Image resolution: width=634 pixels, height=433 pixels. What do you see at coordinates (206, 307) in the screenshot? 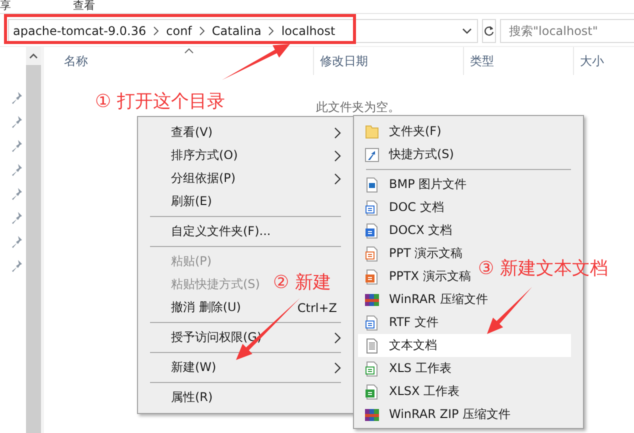
I see `menu-item: 撤消 删除(U)` at bounding box center [206, 307].